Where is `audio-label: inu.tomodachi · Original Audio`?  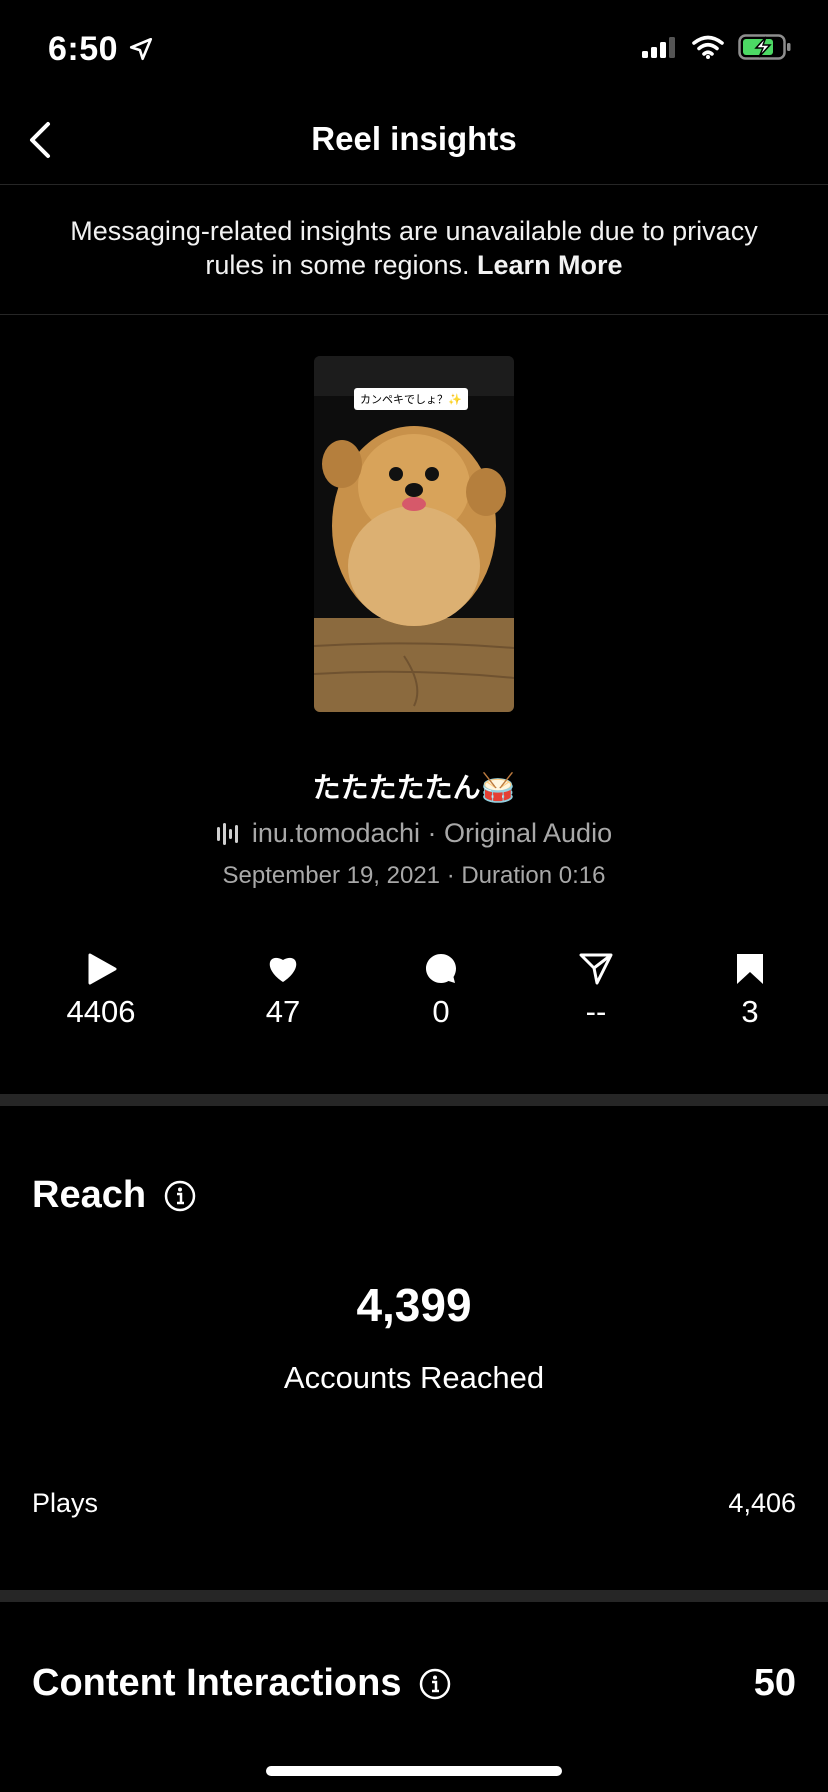 audio-label: inu.tomodachi · Original Audio is located at coordinates (432, 833).